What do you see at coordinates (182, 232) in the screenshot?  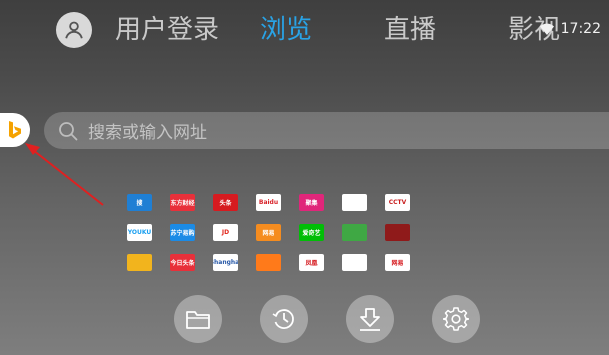 I see `site-tile: 苏宁易购` at bounding box center [182, 232].